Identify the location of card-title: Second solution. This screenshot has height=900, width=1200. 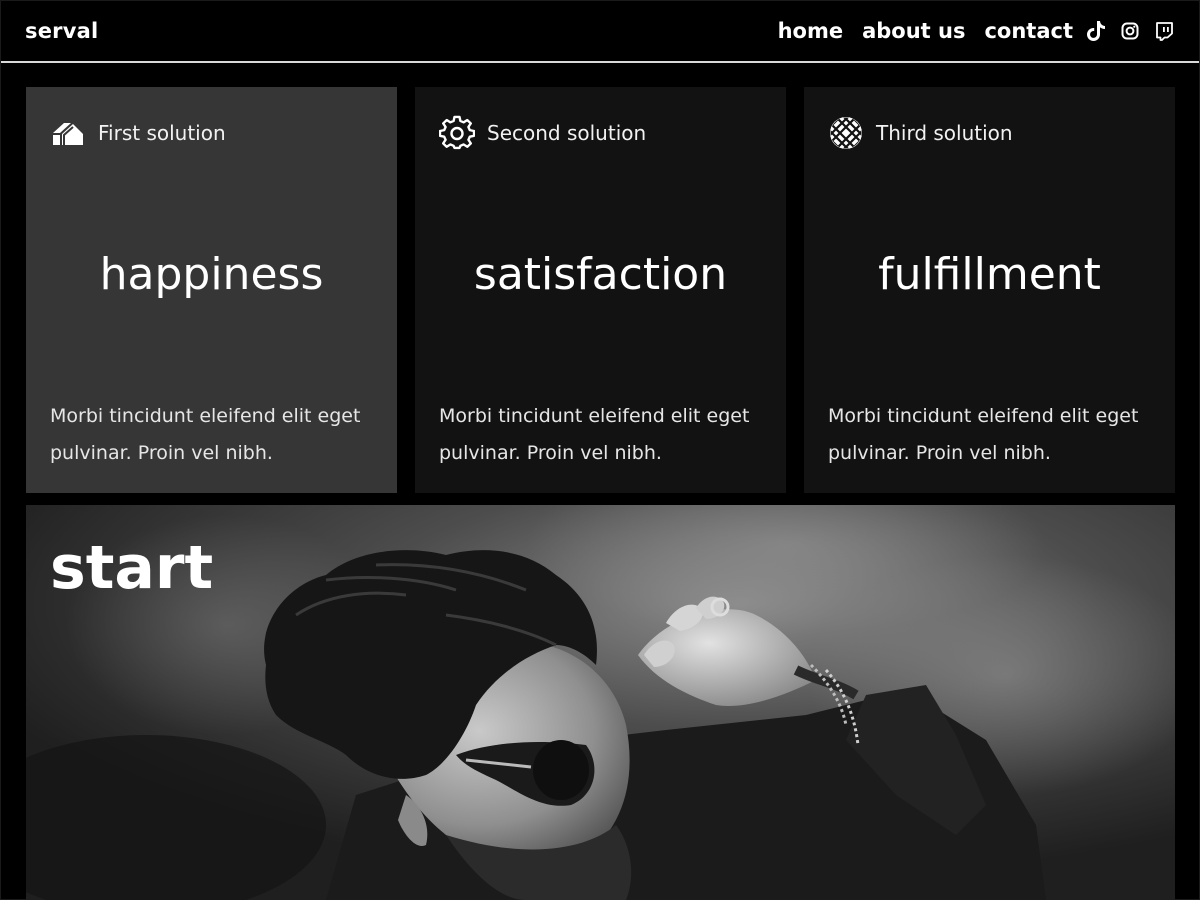
(567, 133).